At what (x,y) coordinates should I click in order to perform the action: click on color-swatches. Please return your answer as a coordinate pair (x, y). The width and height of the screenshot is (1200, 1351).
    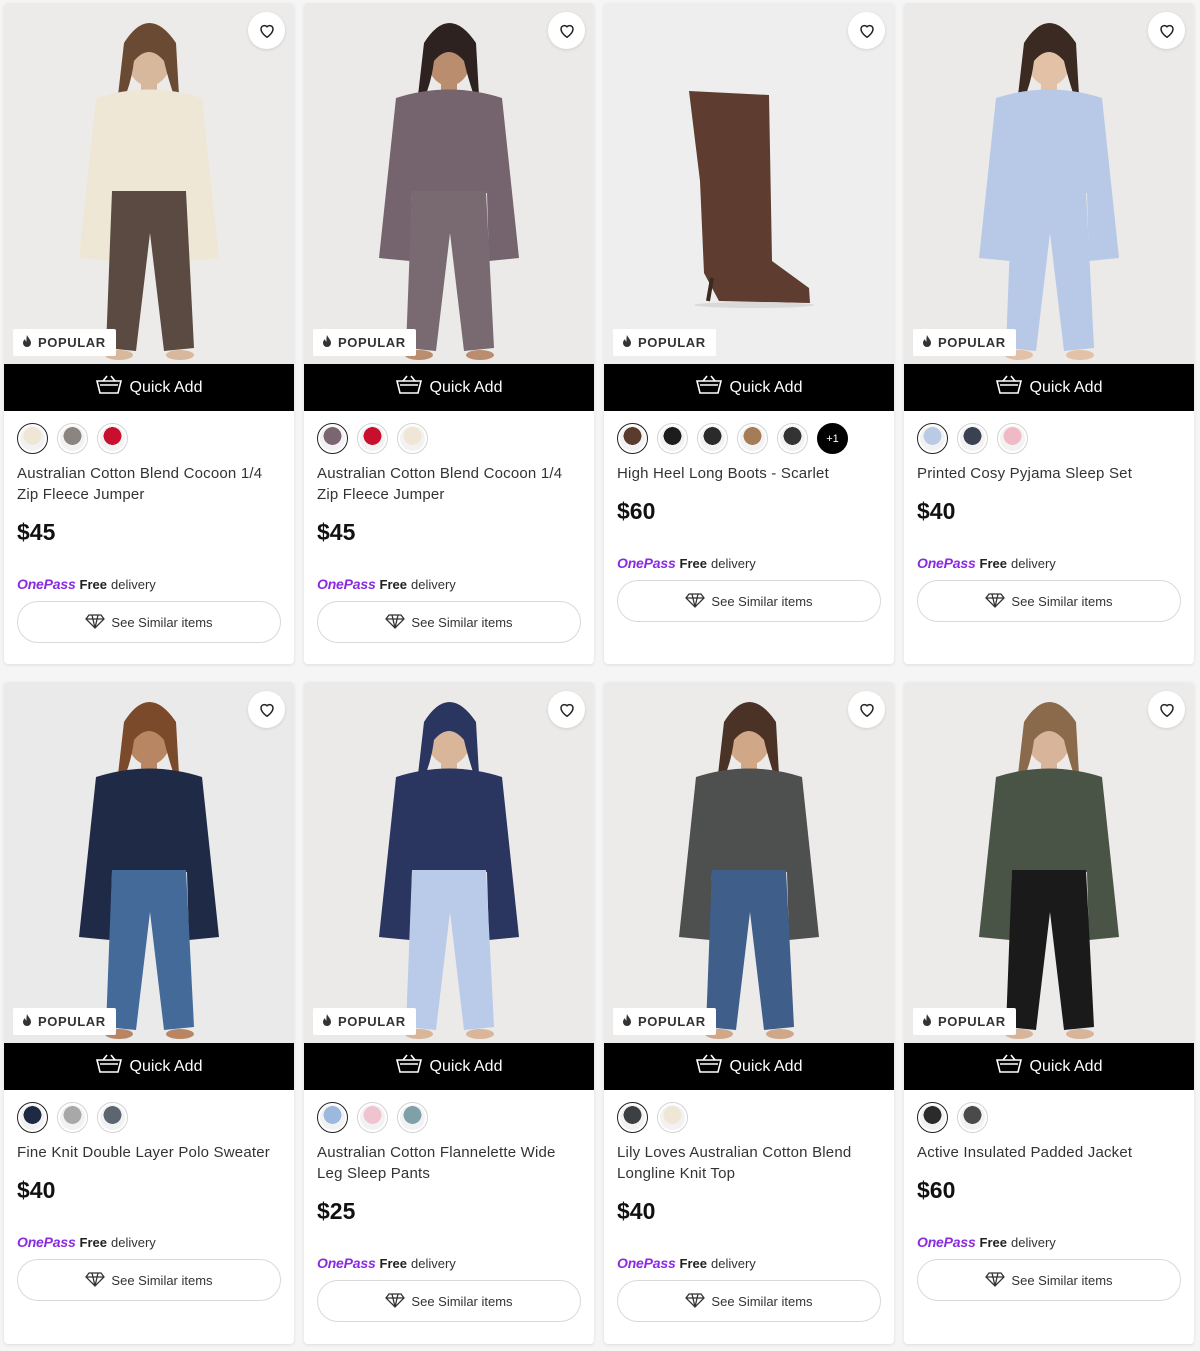
    Looking at the image, I should click on (149, 1117).